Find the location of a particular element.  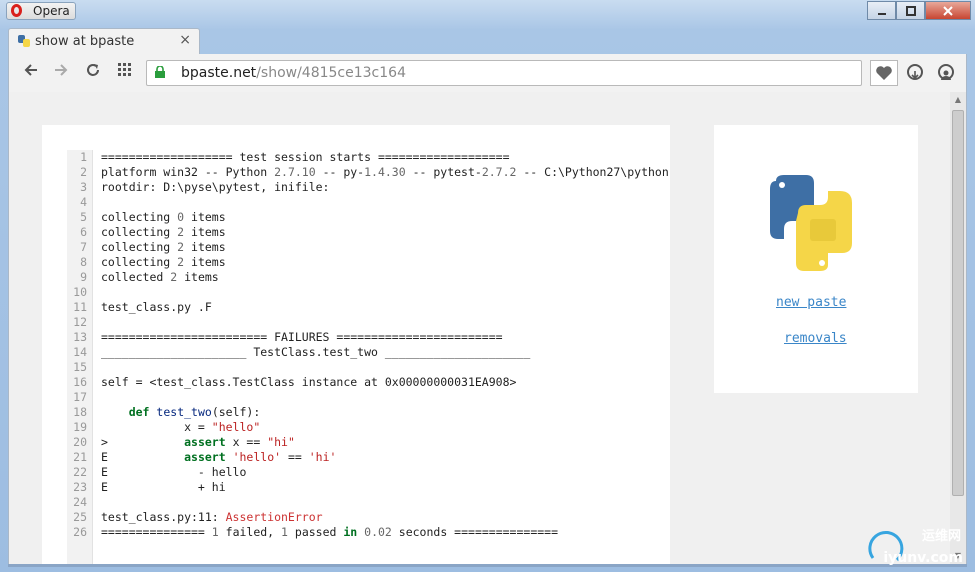

window-bottom-border is located at coordinates (487, 565).